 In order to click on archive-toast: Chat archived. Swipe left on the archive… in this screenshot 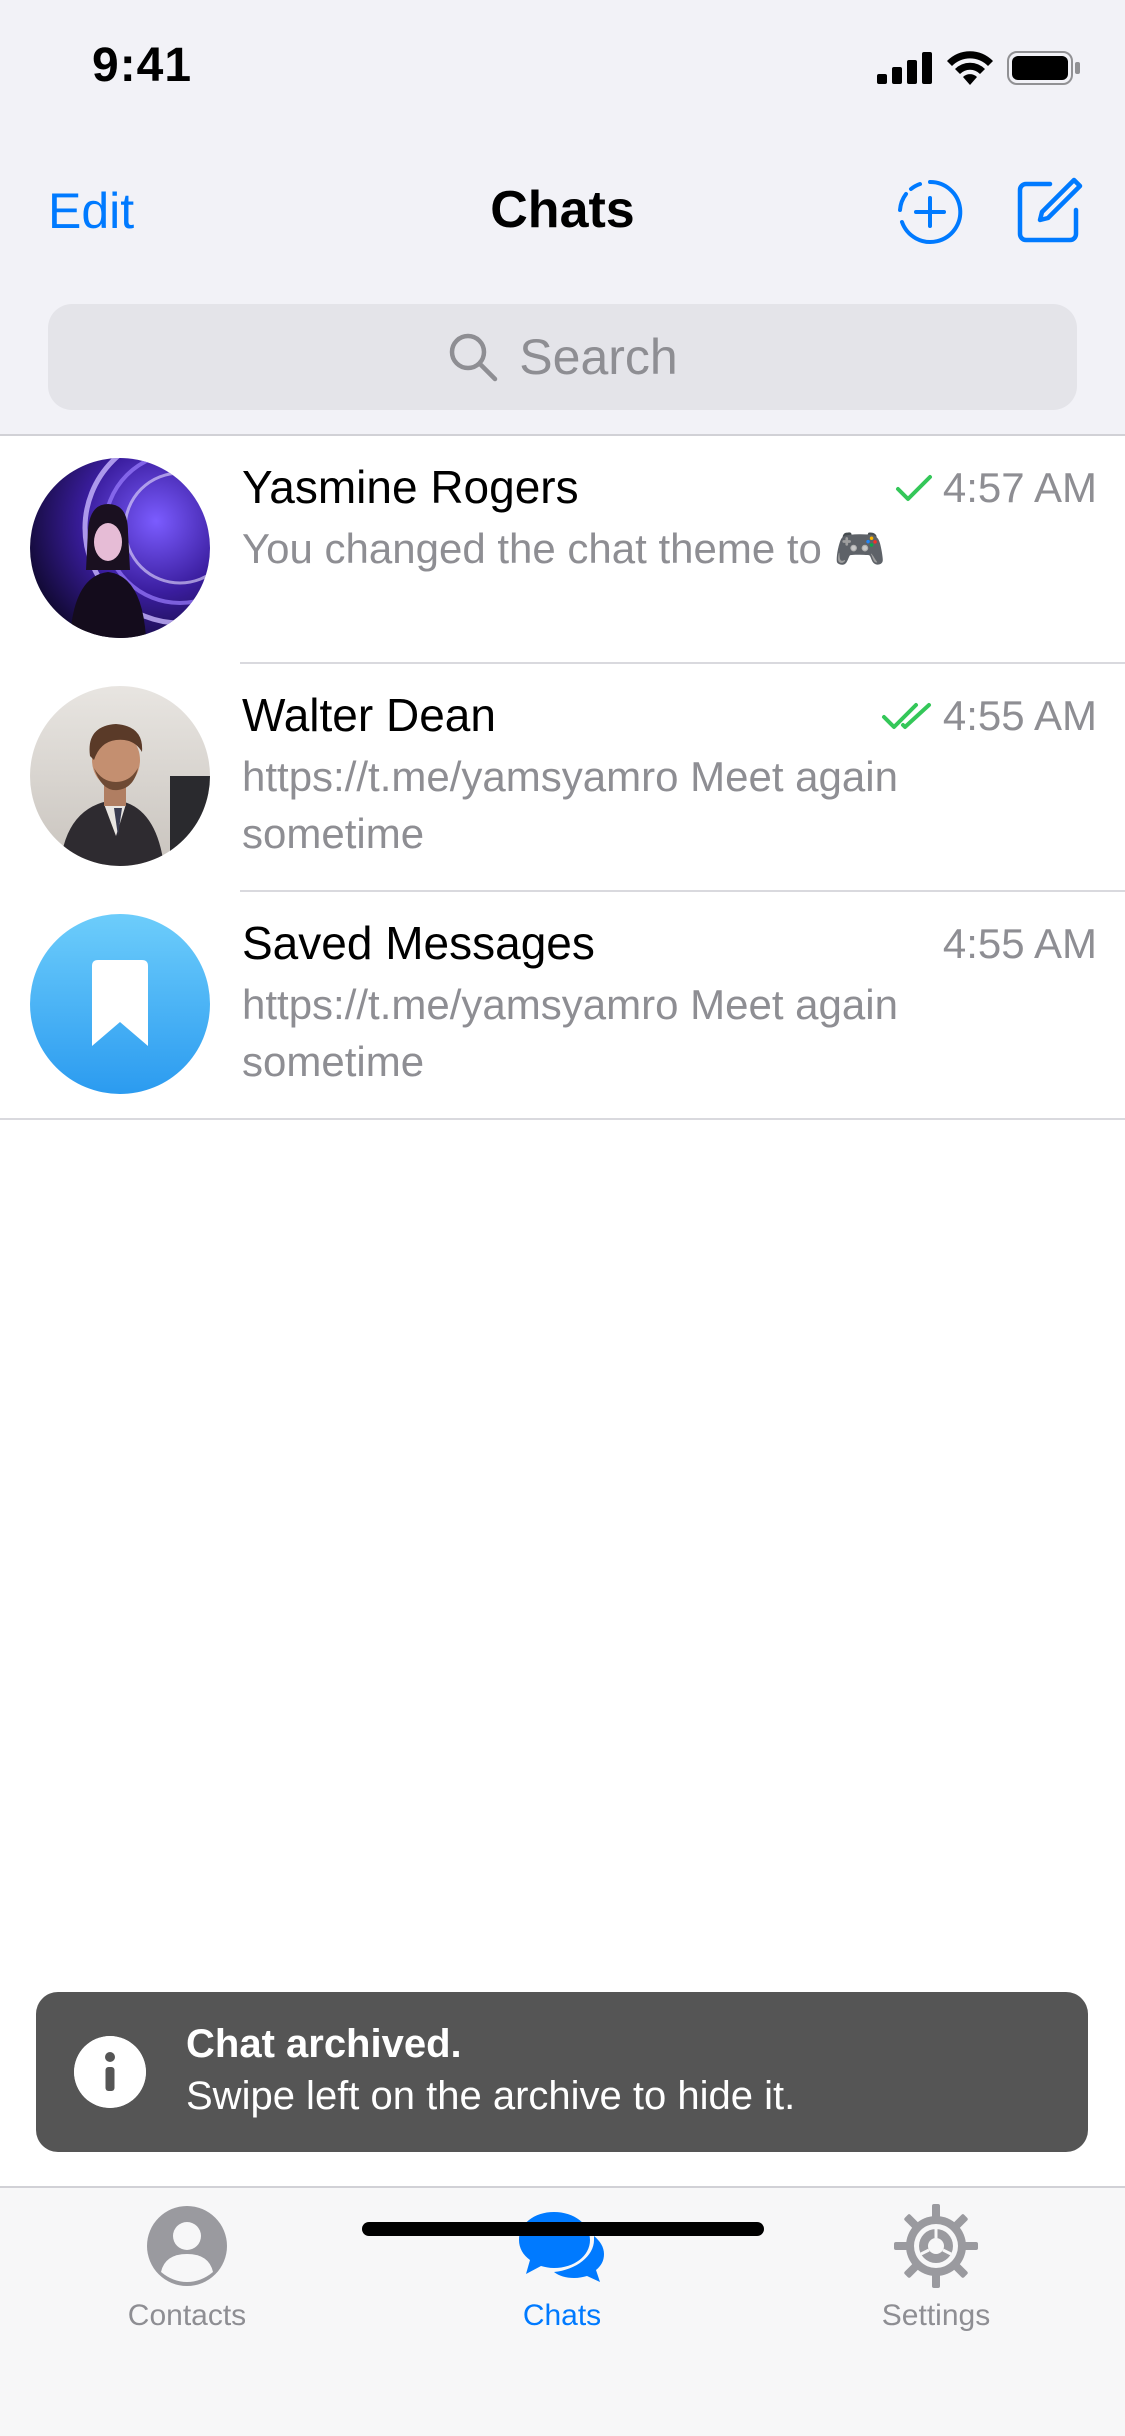, I will do `click(562, 2072)`.